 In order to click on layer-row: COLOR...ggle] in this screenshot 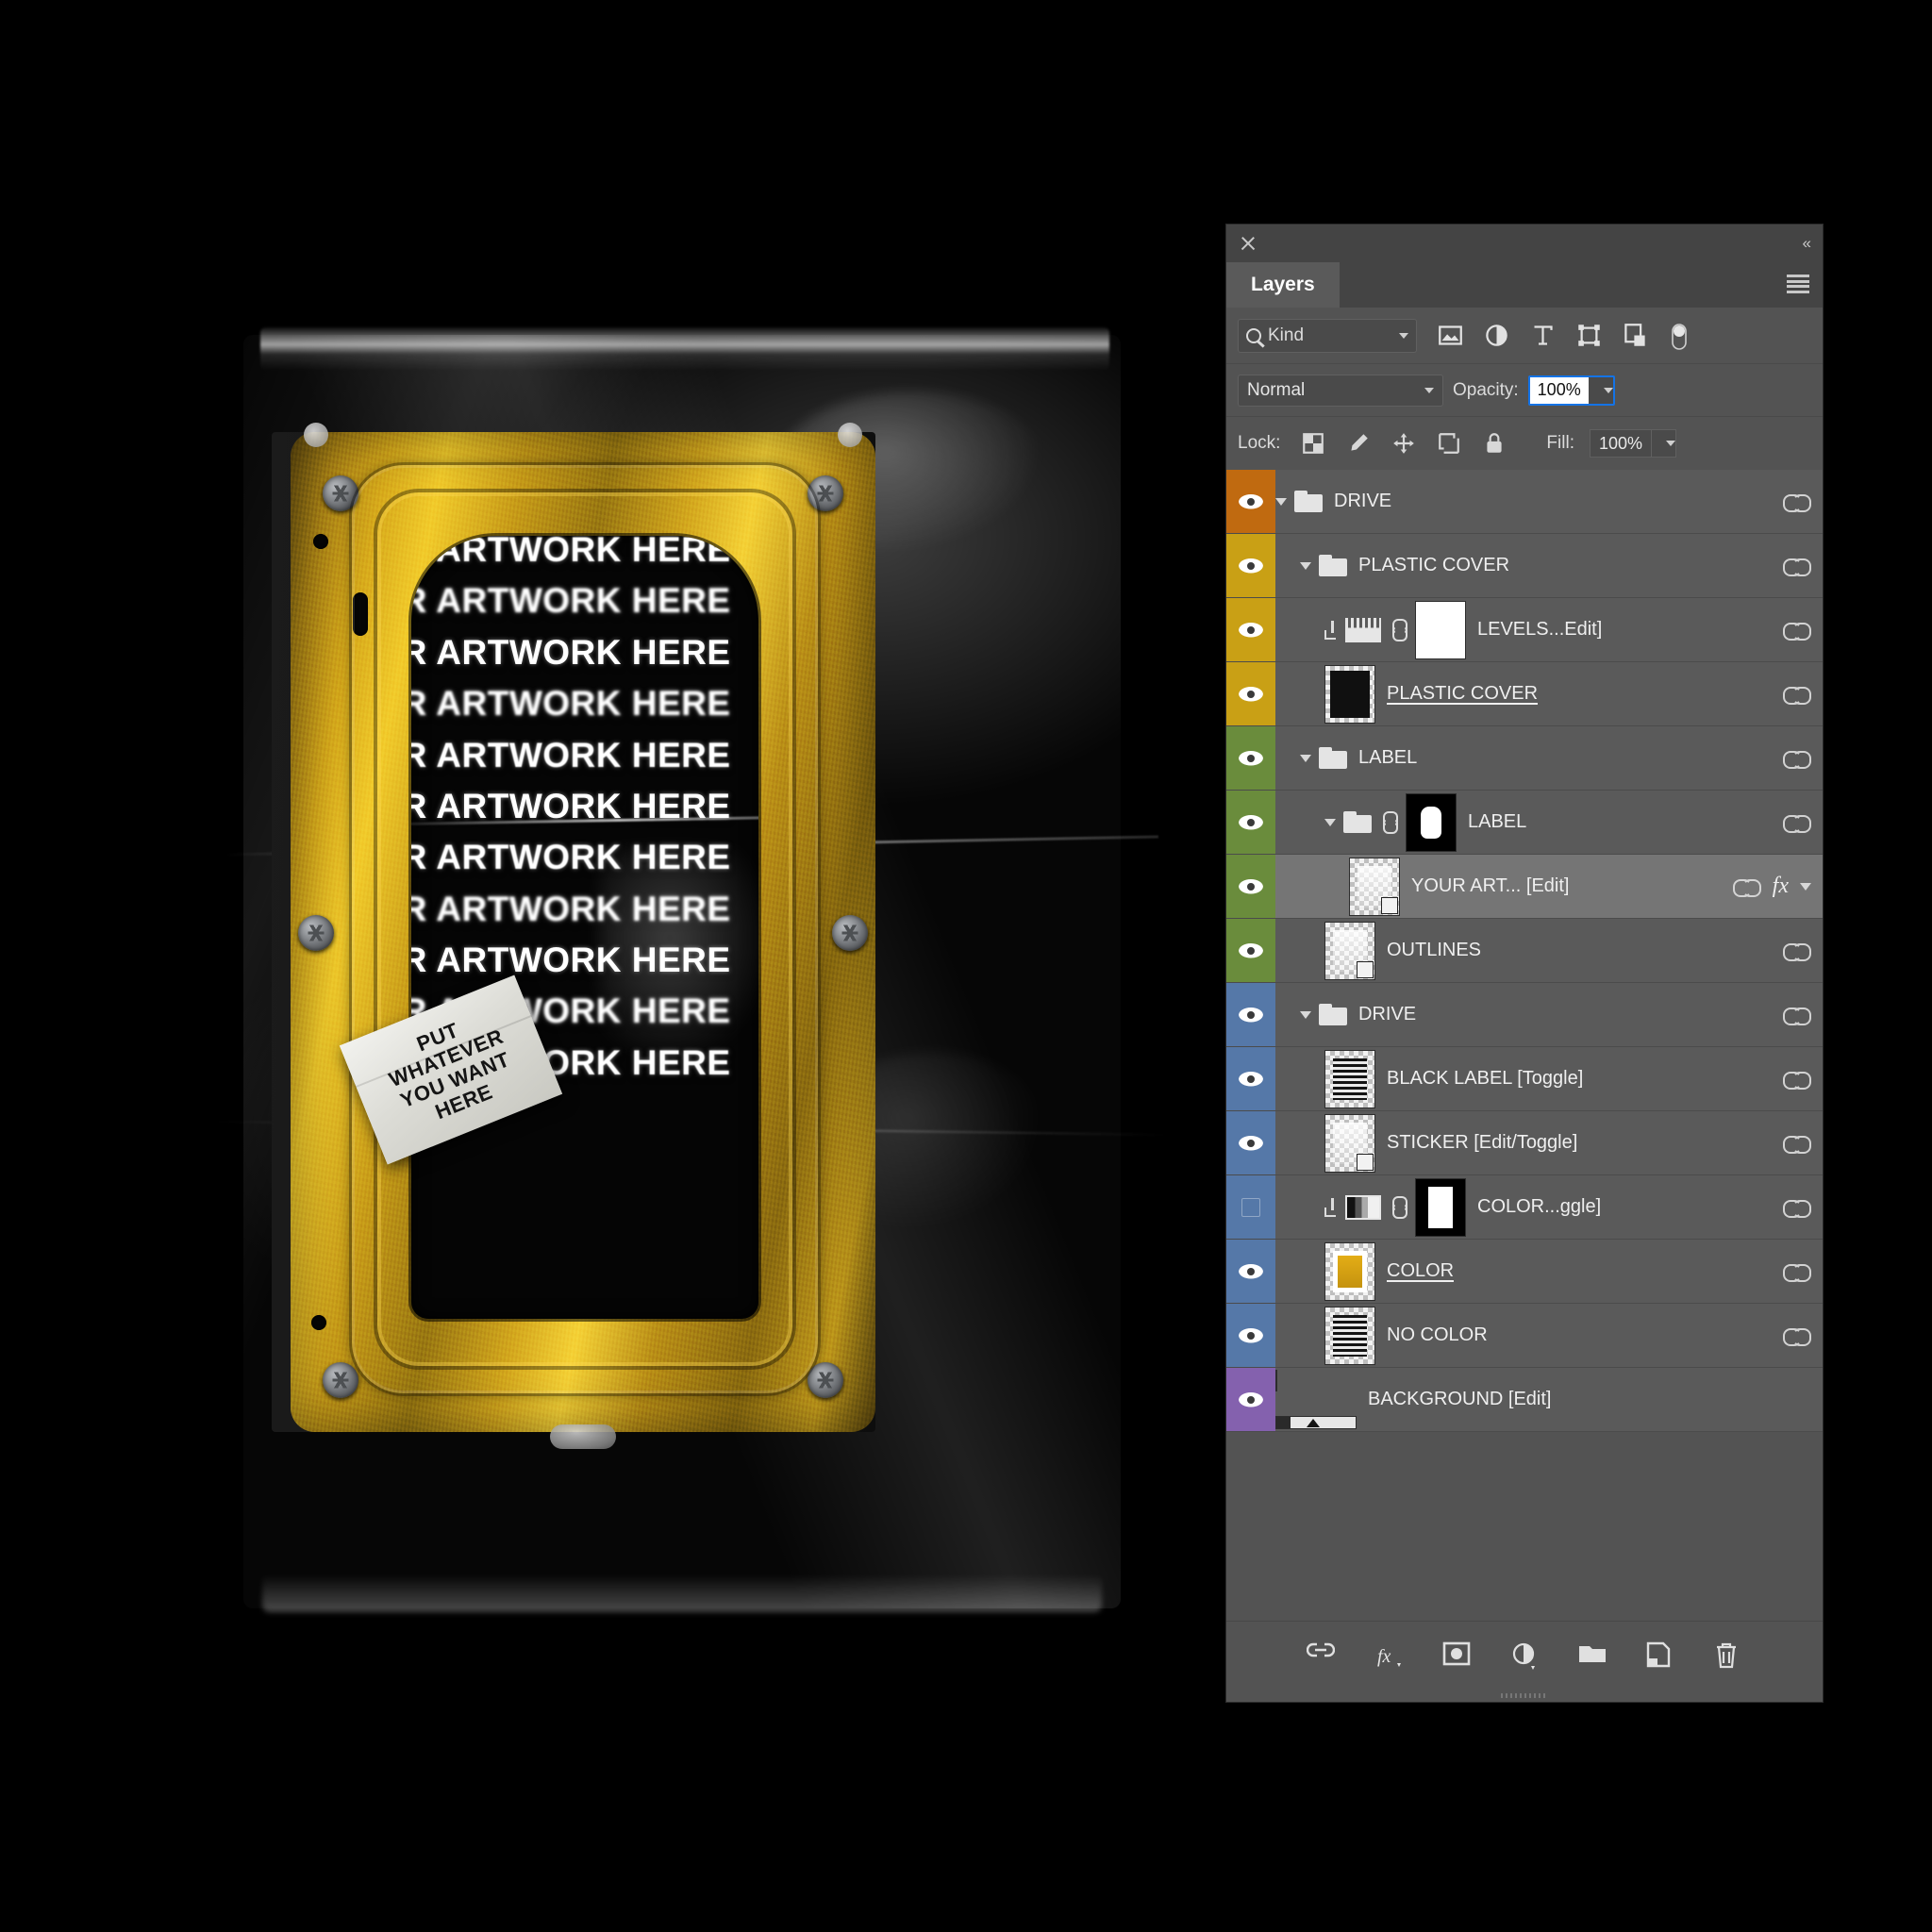, I will do `click(1525, 1207)`.